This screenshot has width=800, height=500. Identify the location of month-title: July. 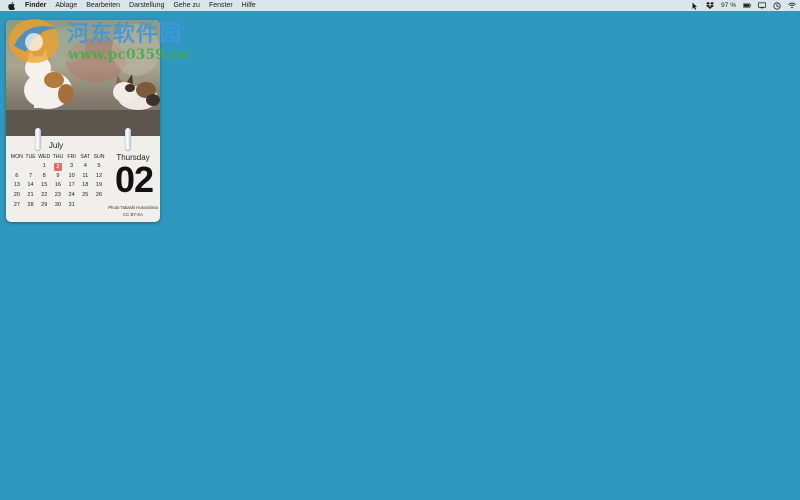
(56, 145).